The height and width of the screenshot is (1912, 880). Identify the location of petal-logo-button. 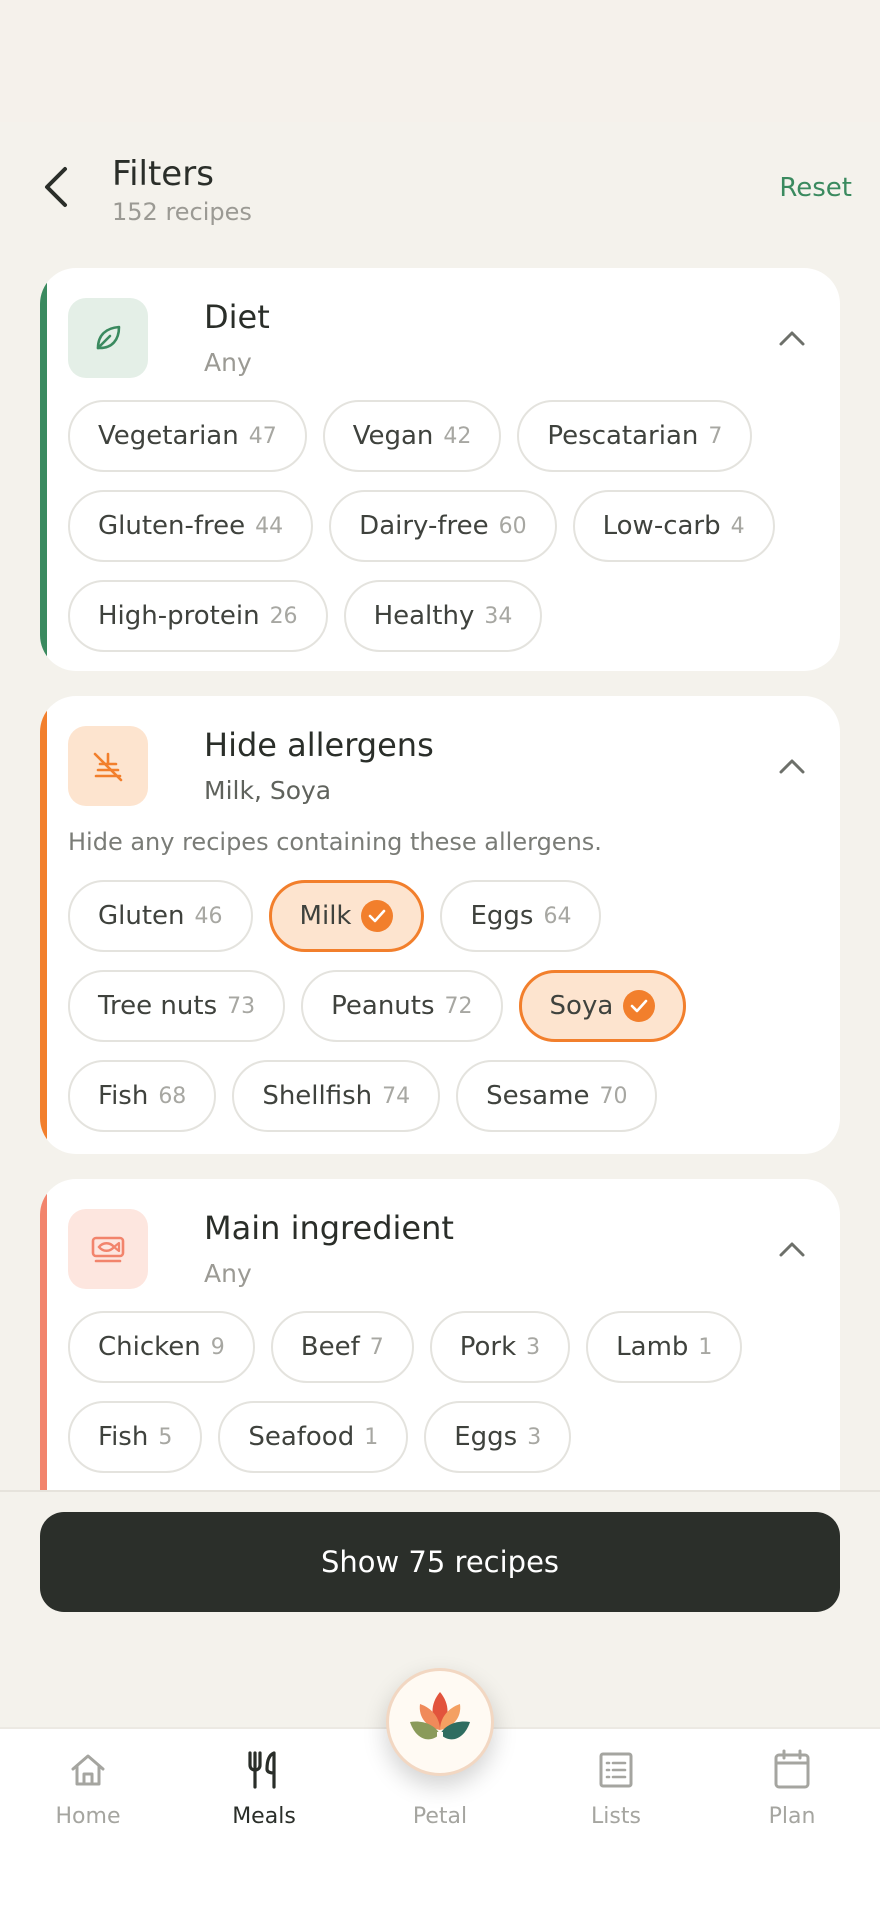
(440, 1722).